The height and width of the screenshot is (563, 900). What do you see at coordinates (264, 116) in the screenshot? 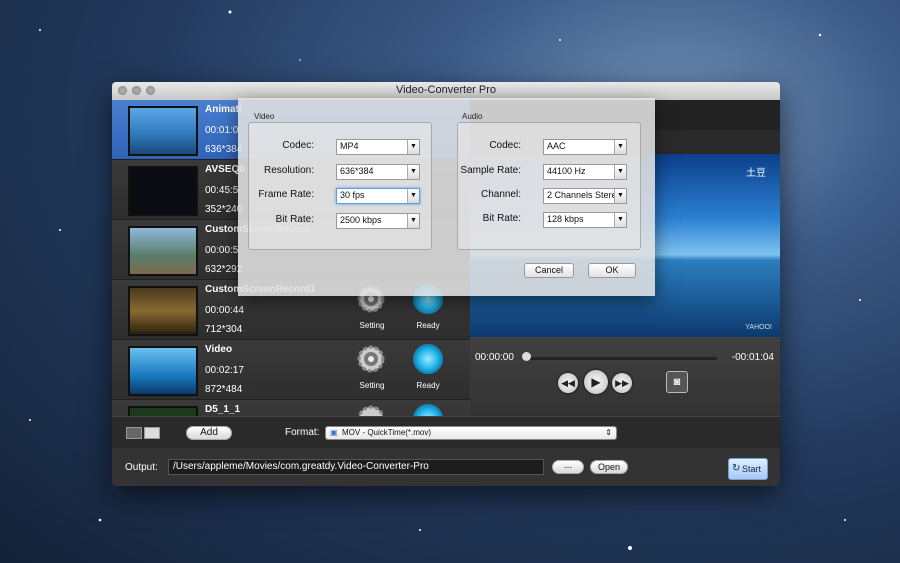
I see `video-group-title: Video` at bounding box center [264, 116].